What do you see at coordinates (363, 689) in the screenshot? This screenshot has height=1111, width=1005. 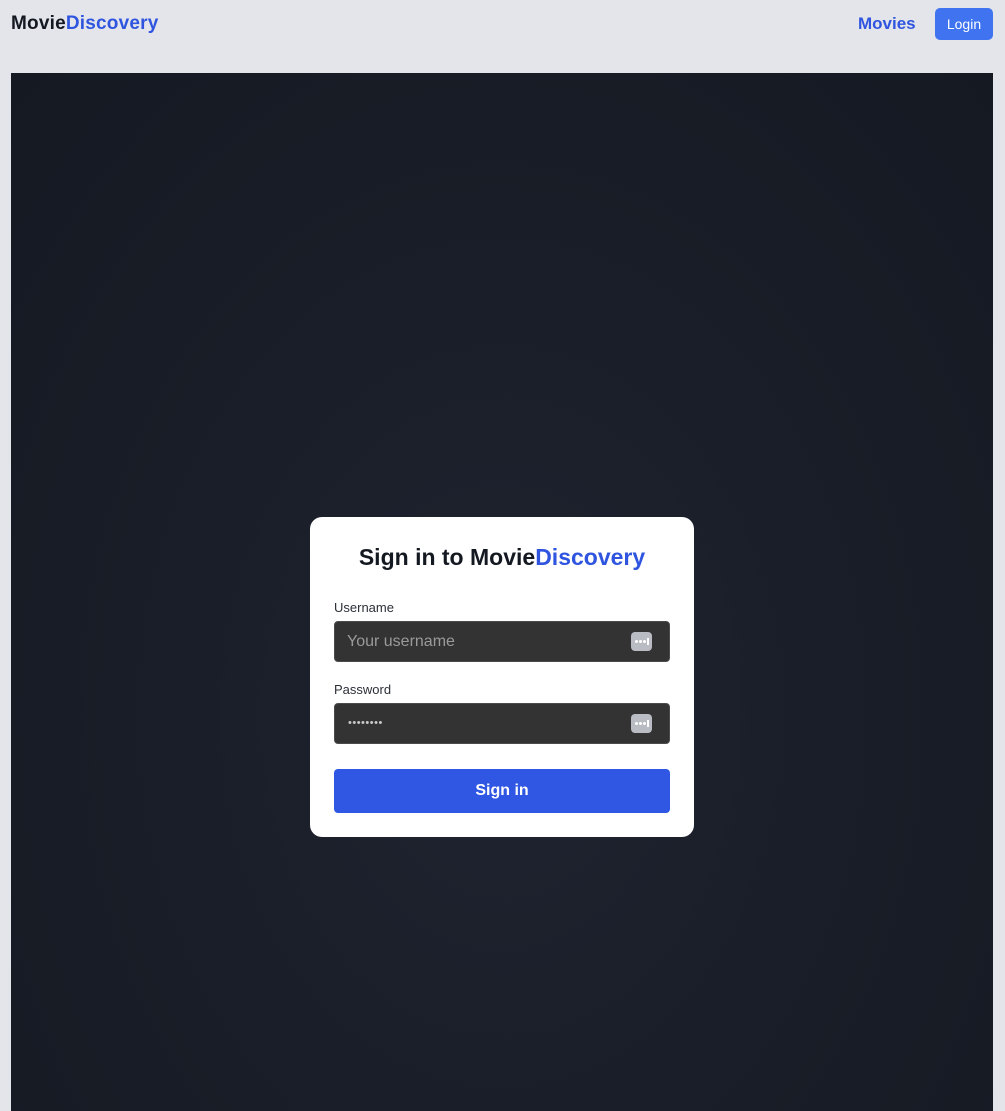 I see `password-label: Password` at bounding box center [363, 689].